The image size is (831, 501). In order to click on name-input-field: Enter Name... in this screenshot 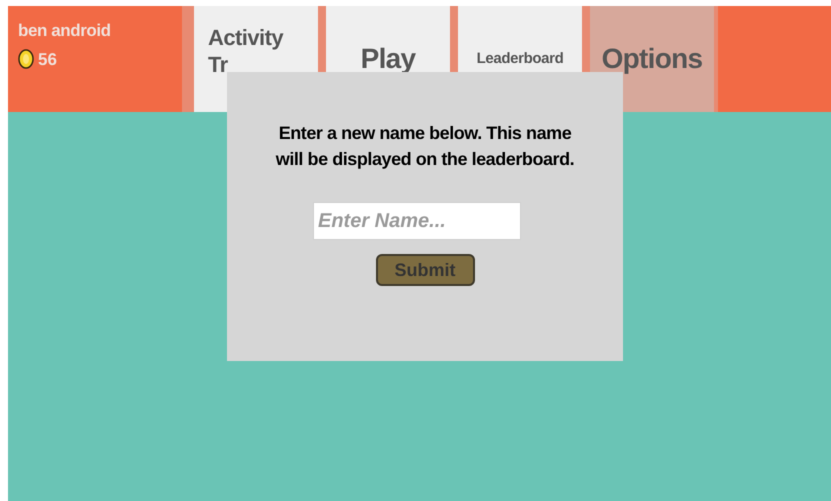, I will do `click(417, 221)`.